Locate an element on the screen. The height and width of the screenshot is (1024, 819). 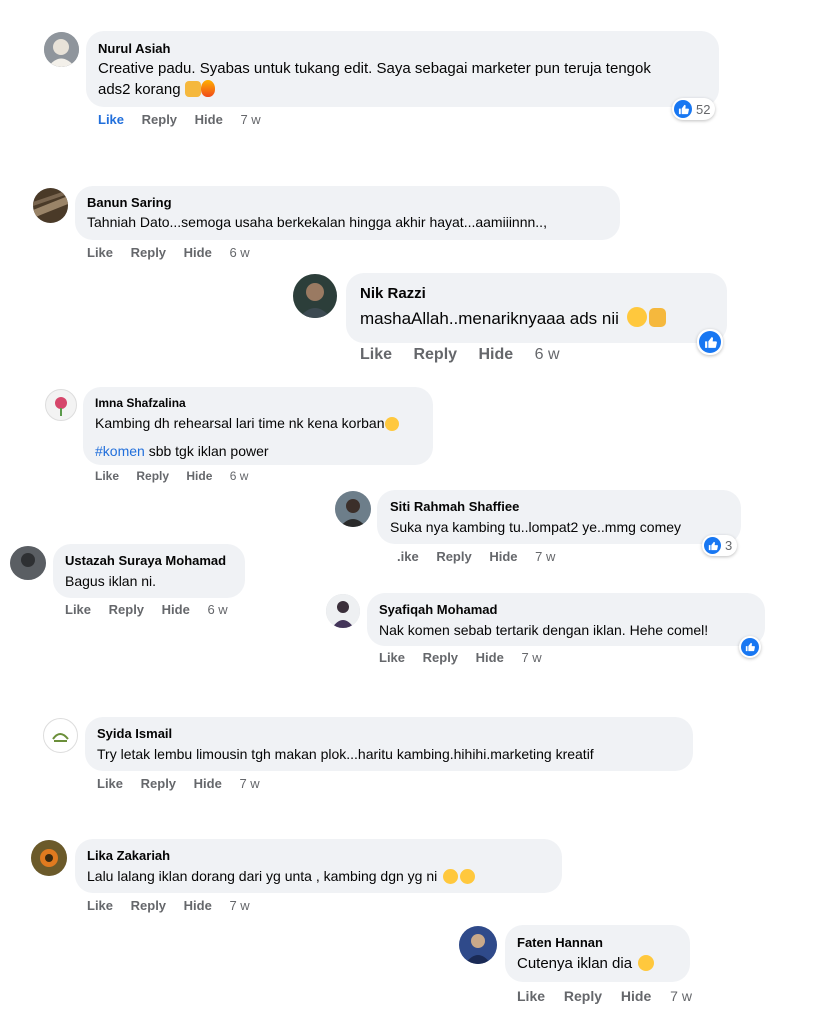
commenter-name: Lika Zakariah is located at coordinates (318, 855).